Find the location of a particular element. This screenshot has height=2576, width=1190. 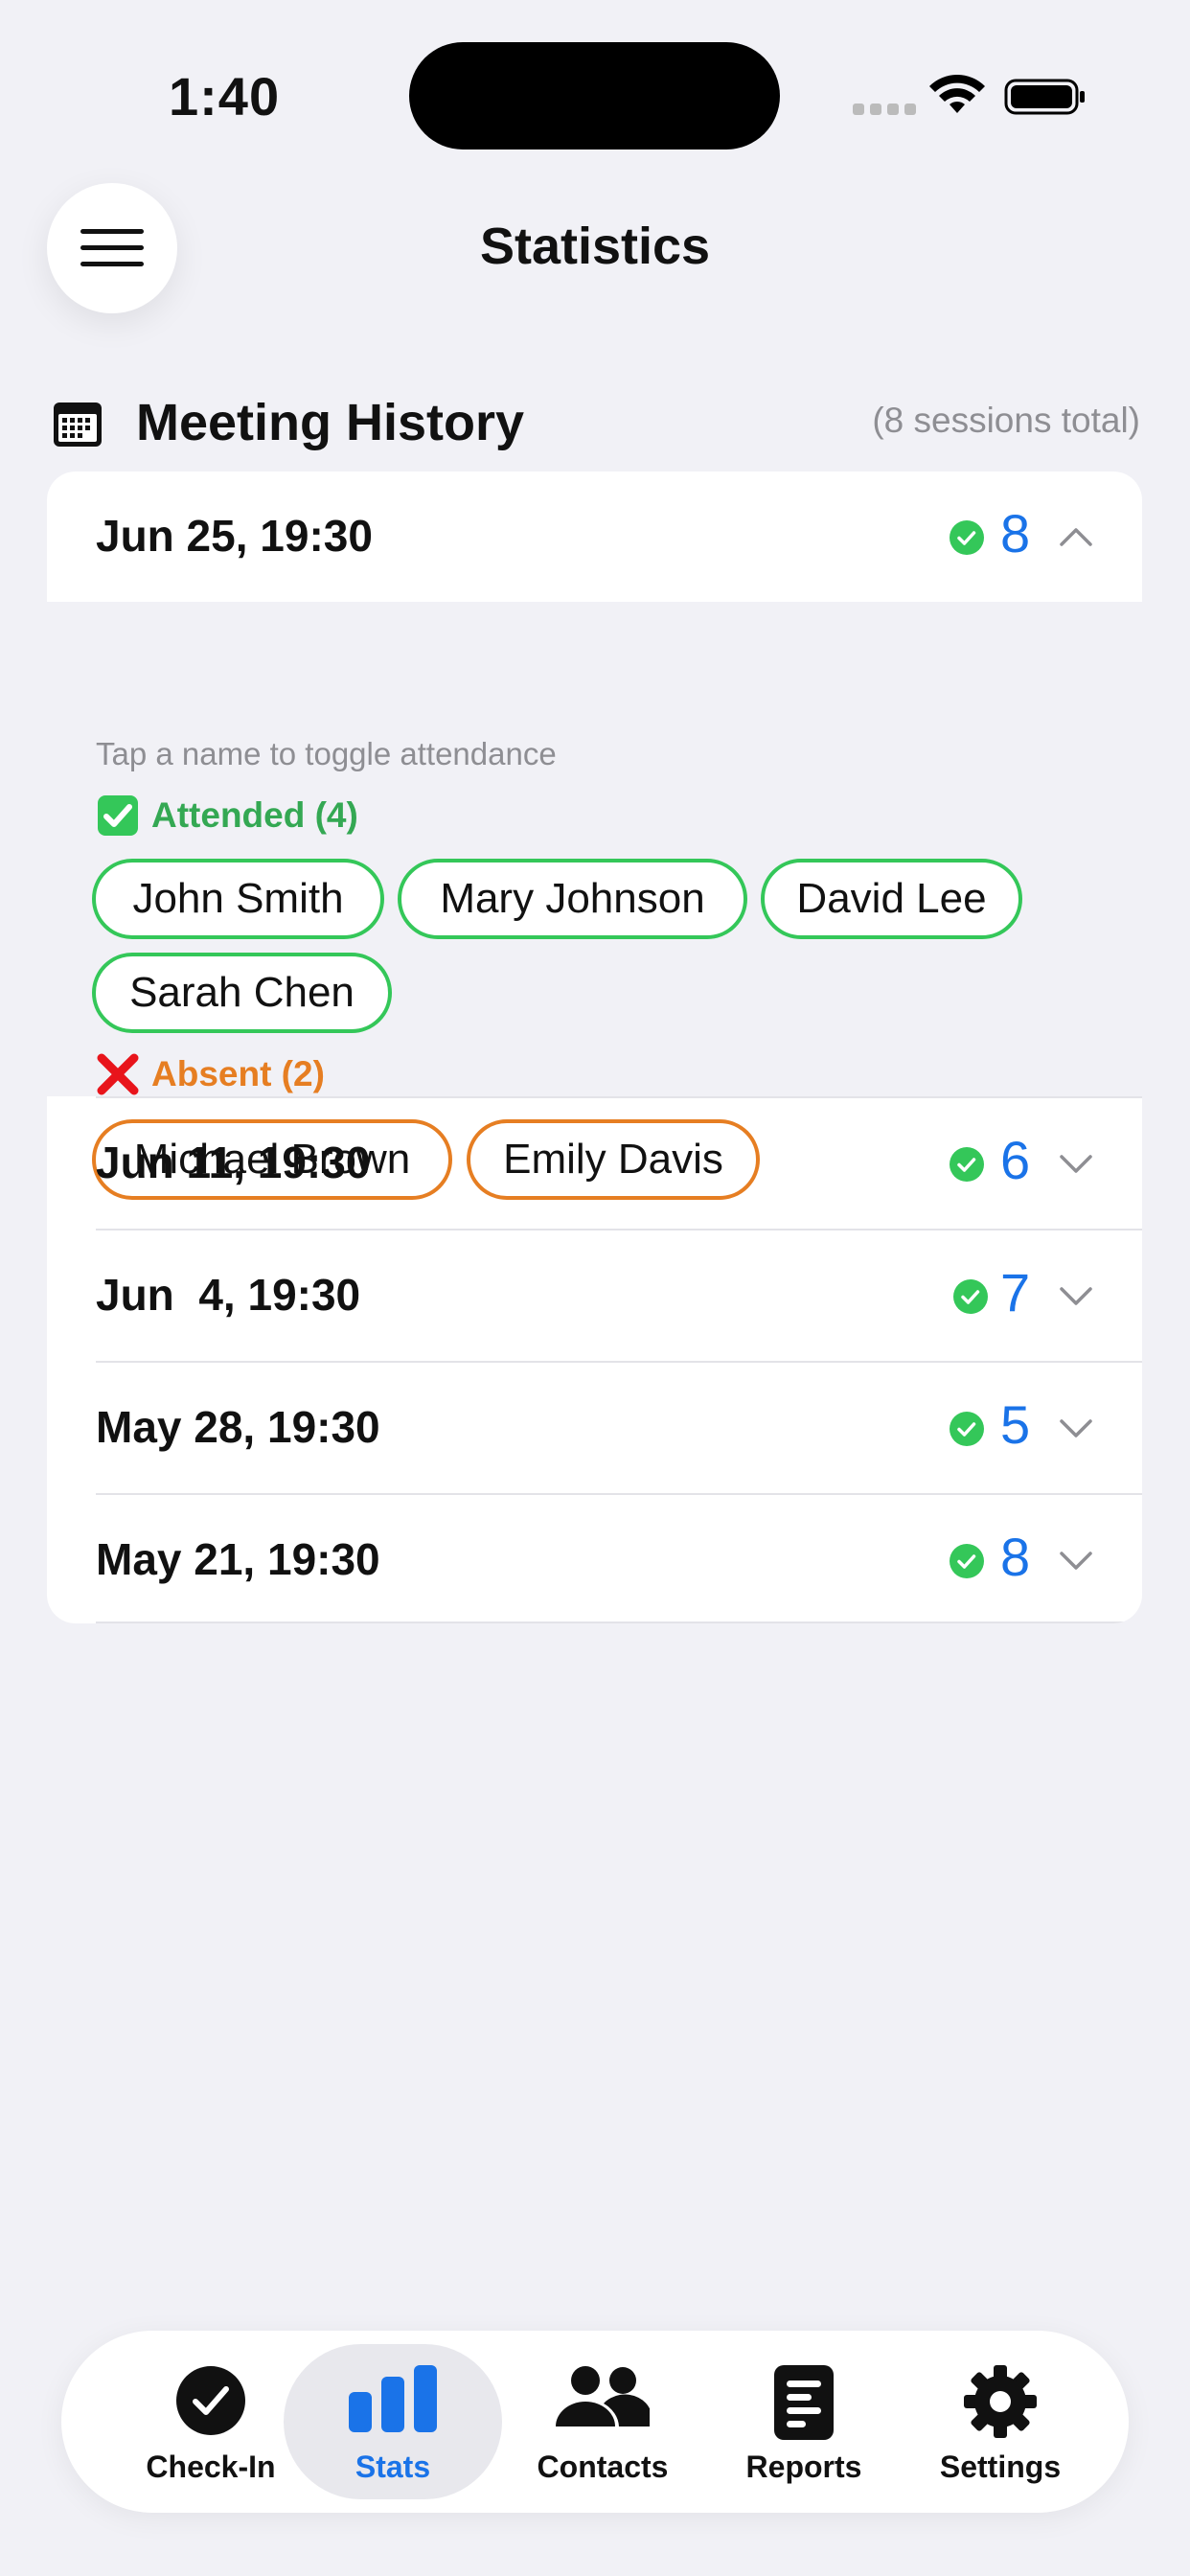

attended-count: 6 is located at coordinates (1015, 1160).